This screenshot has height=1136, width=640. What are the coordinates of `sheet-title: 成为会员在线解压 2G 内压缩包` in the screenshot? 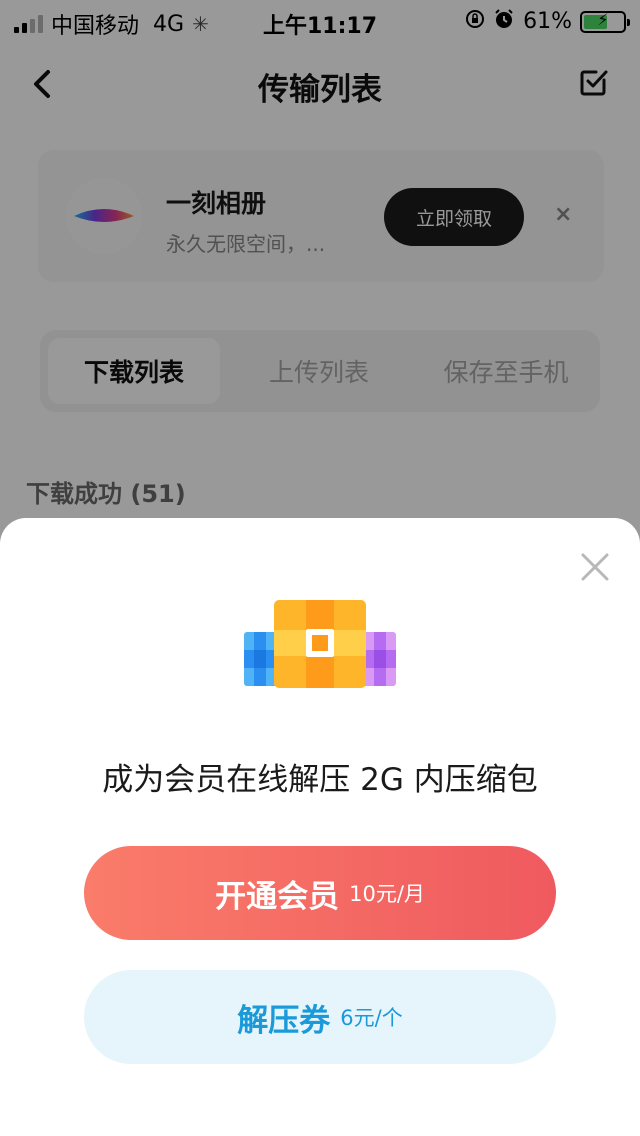 It's located at (320, 780).